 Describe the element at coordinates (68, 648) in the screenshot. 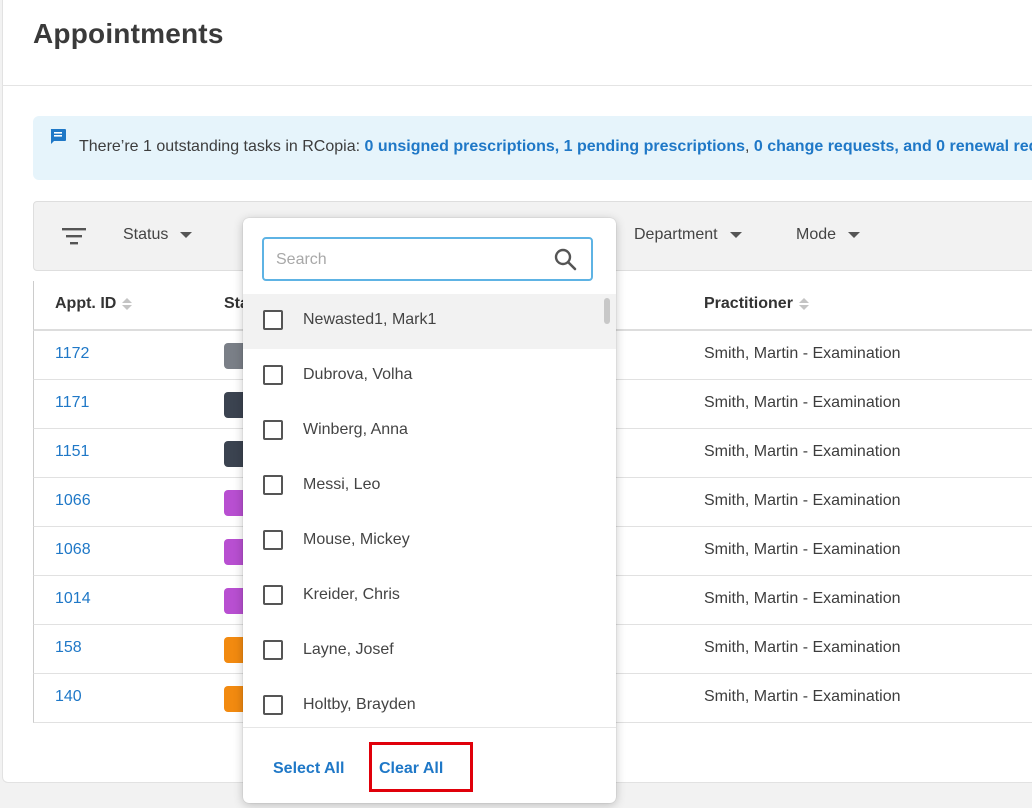

I see `appt-id-link: 158` at that location.